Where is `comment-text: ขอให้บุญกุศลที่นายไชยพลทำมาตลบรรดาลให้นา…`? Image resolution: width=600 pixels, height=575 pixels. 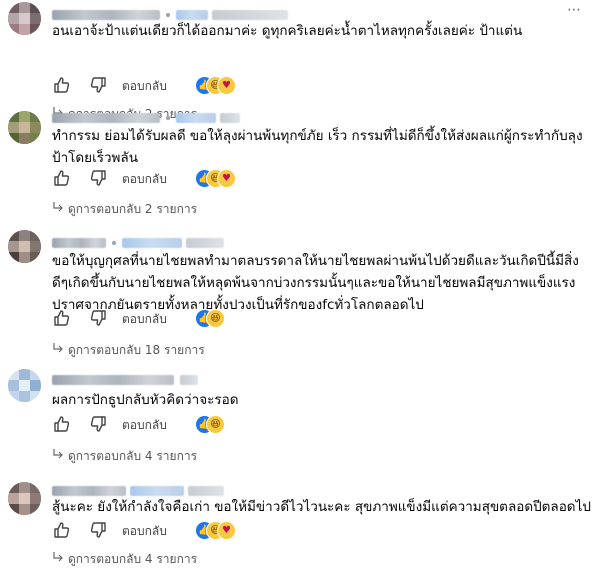 comment-text: ขอให้บุญกุศลที่นายไชยพลทำมาตลบรรดาลให้นา… is located at coordinates (315, 283).